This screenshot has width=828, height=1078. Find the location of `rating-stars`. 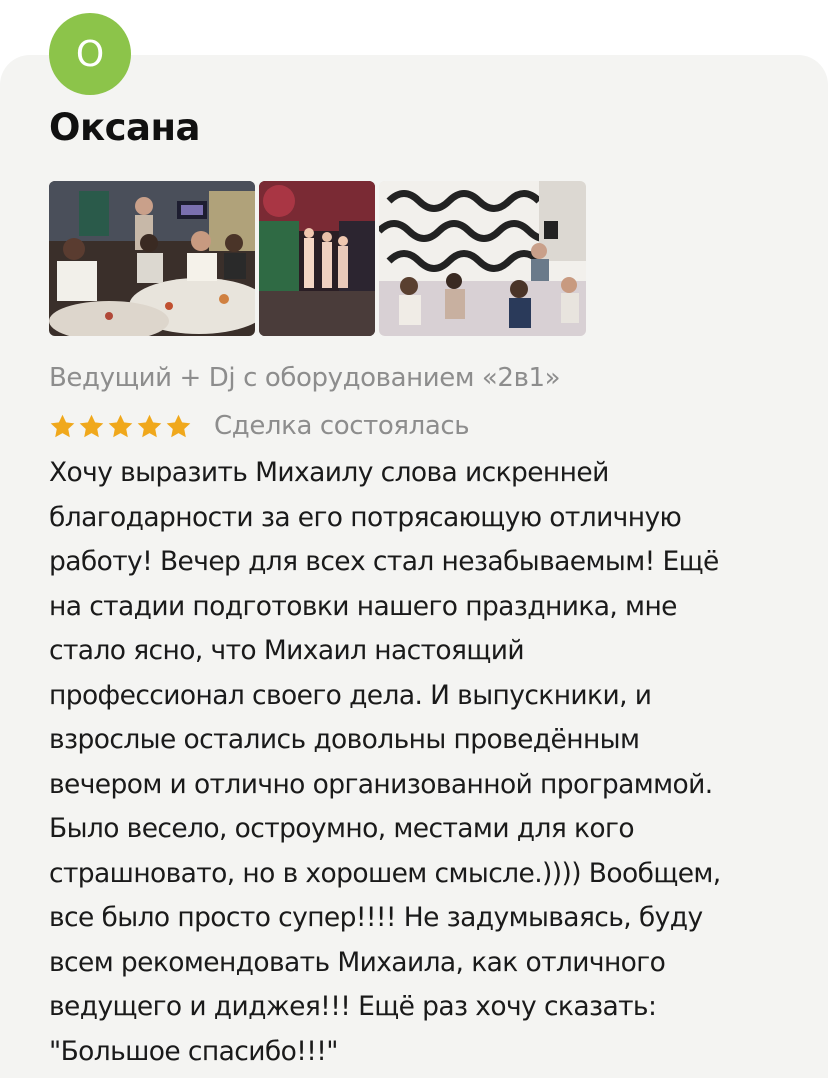

rating-stars is located at coordinates (120, 426).